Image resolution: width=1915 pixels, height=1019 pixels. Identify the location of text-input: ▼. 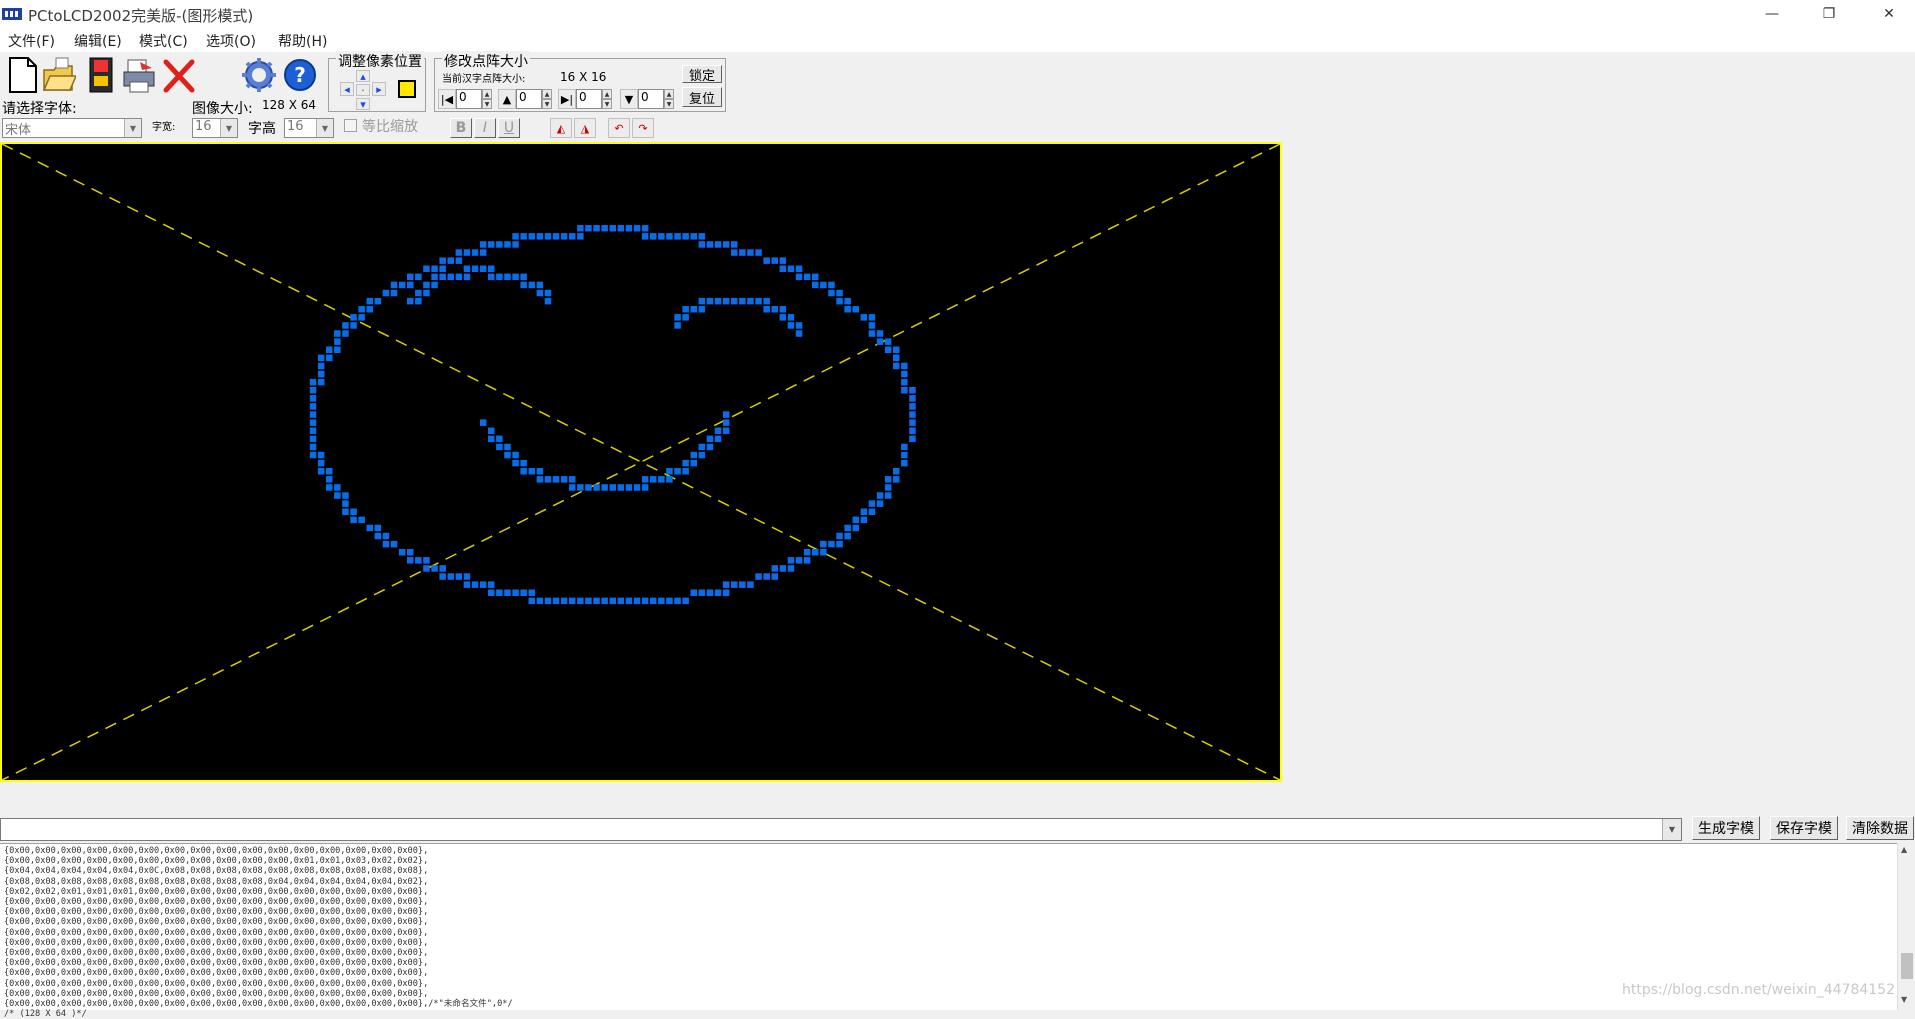
(841, 829).